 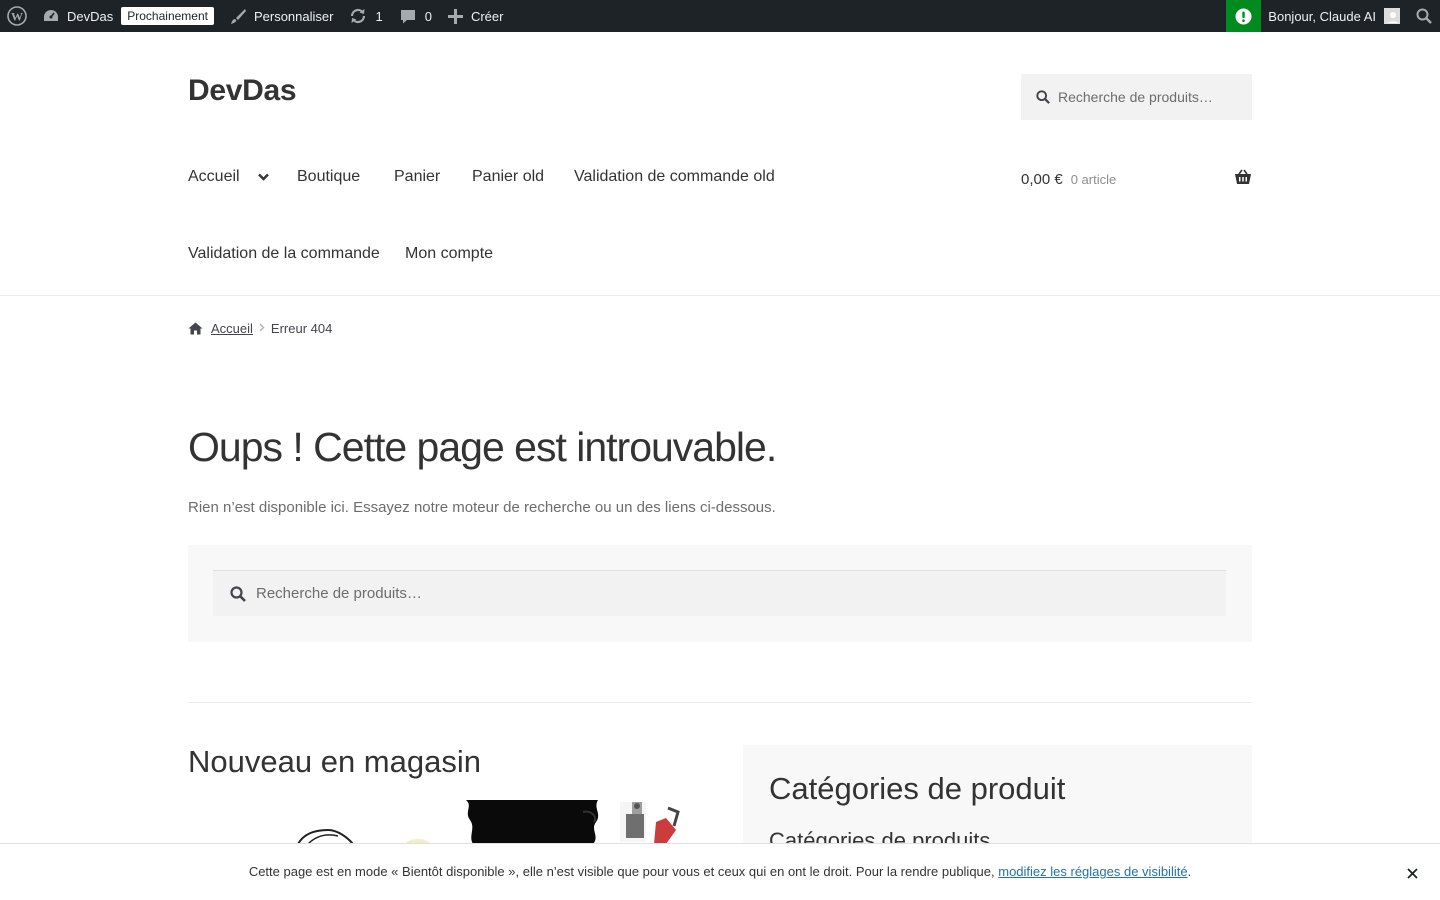 I want to click on cart-amount: 0,00 €, so click(x=1042, y=179).